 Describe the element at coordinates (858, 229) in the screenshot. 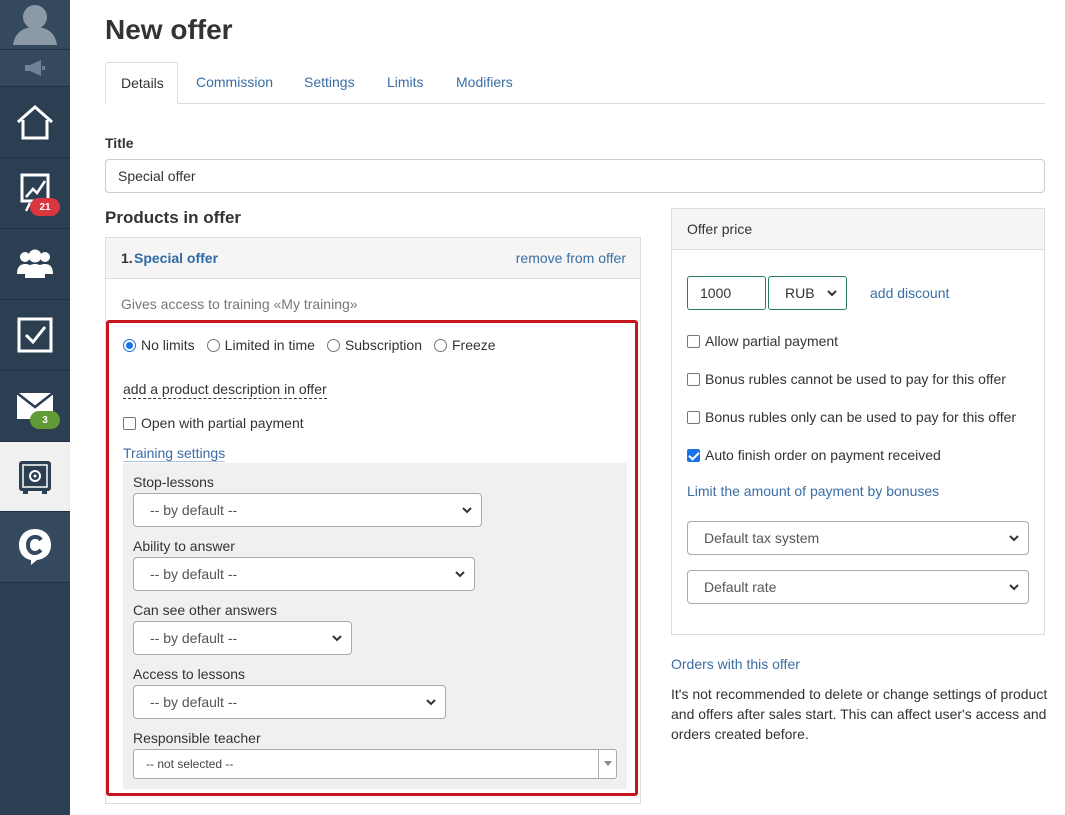

I see `offer-price-header: Offer price` at that location.